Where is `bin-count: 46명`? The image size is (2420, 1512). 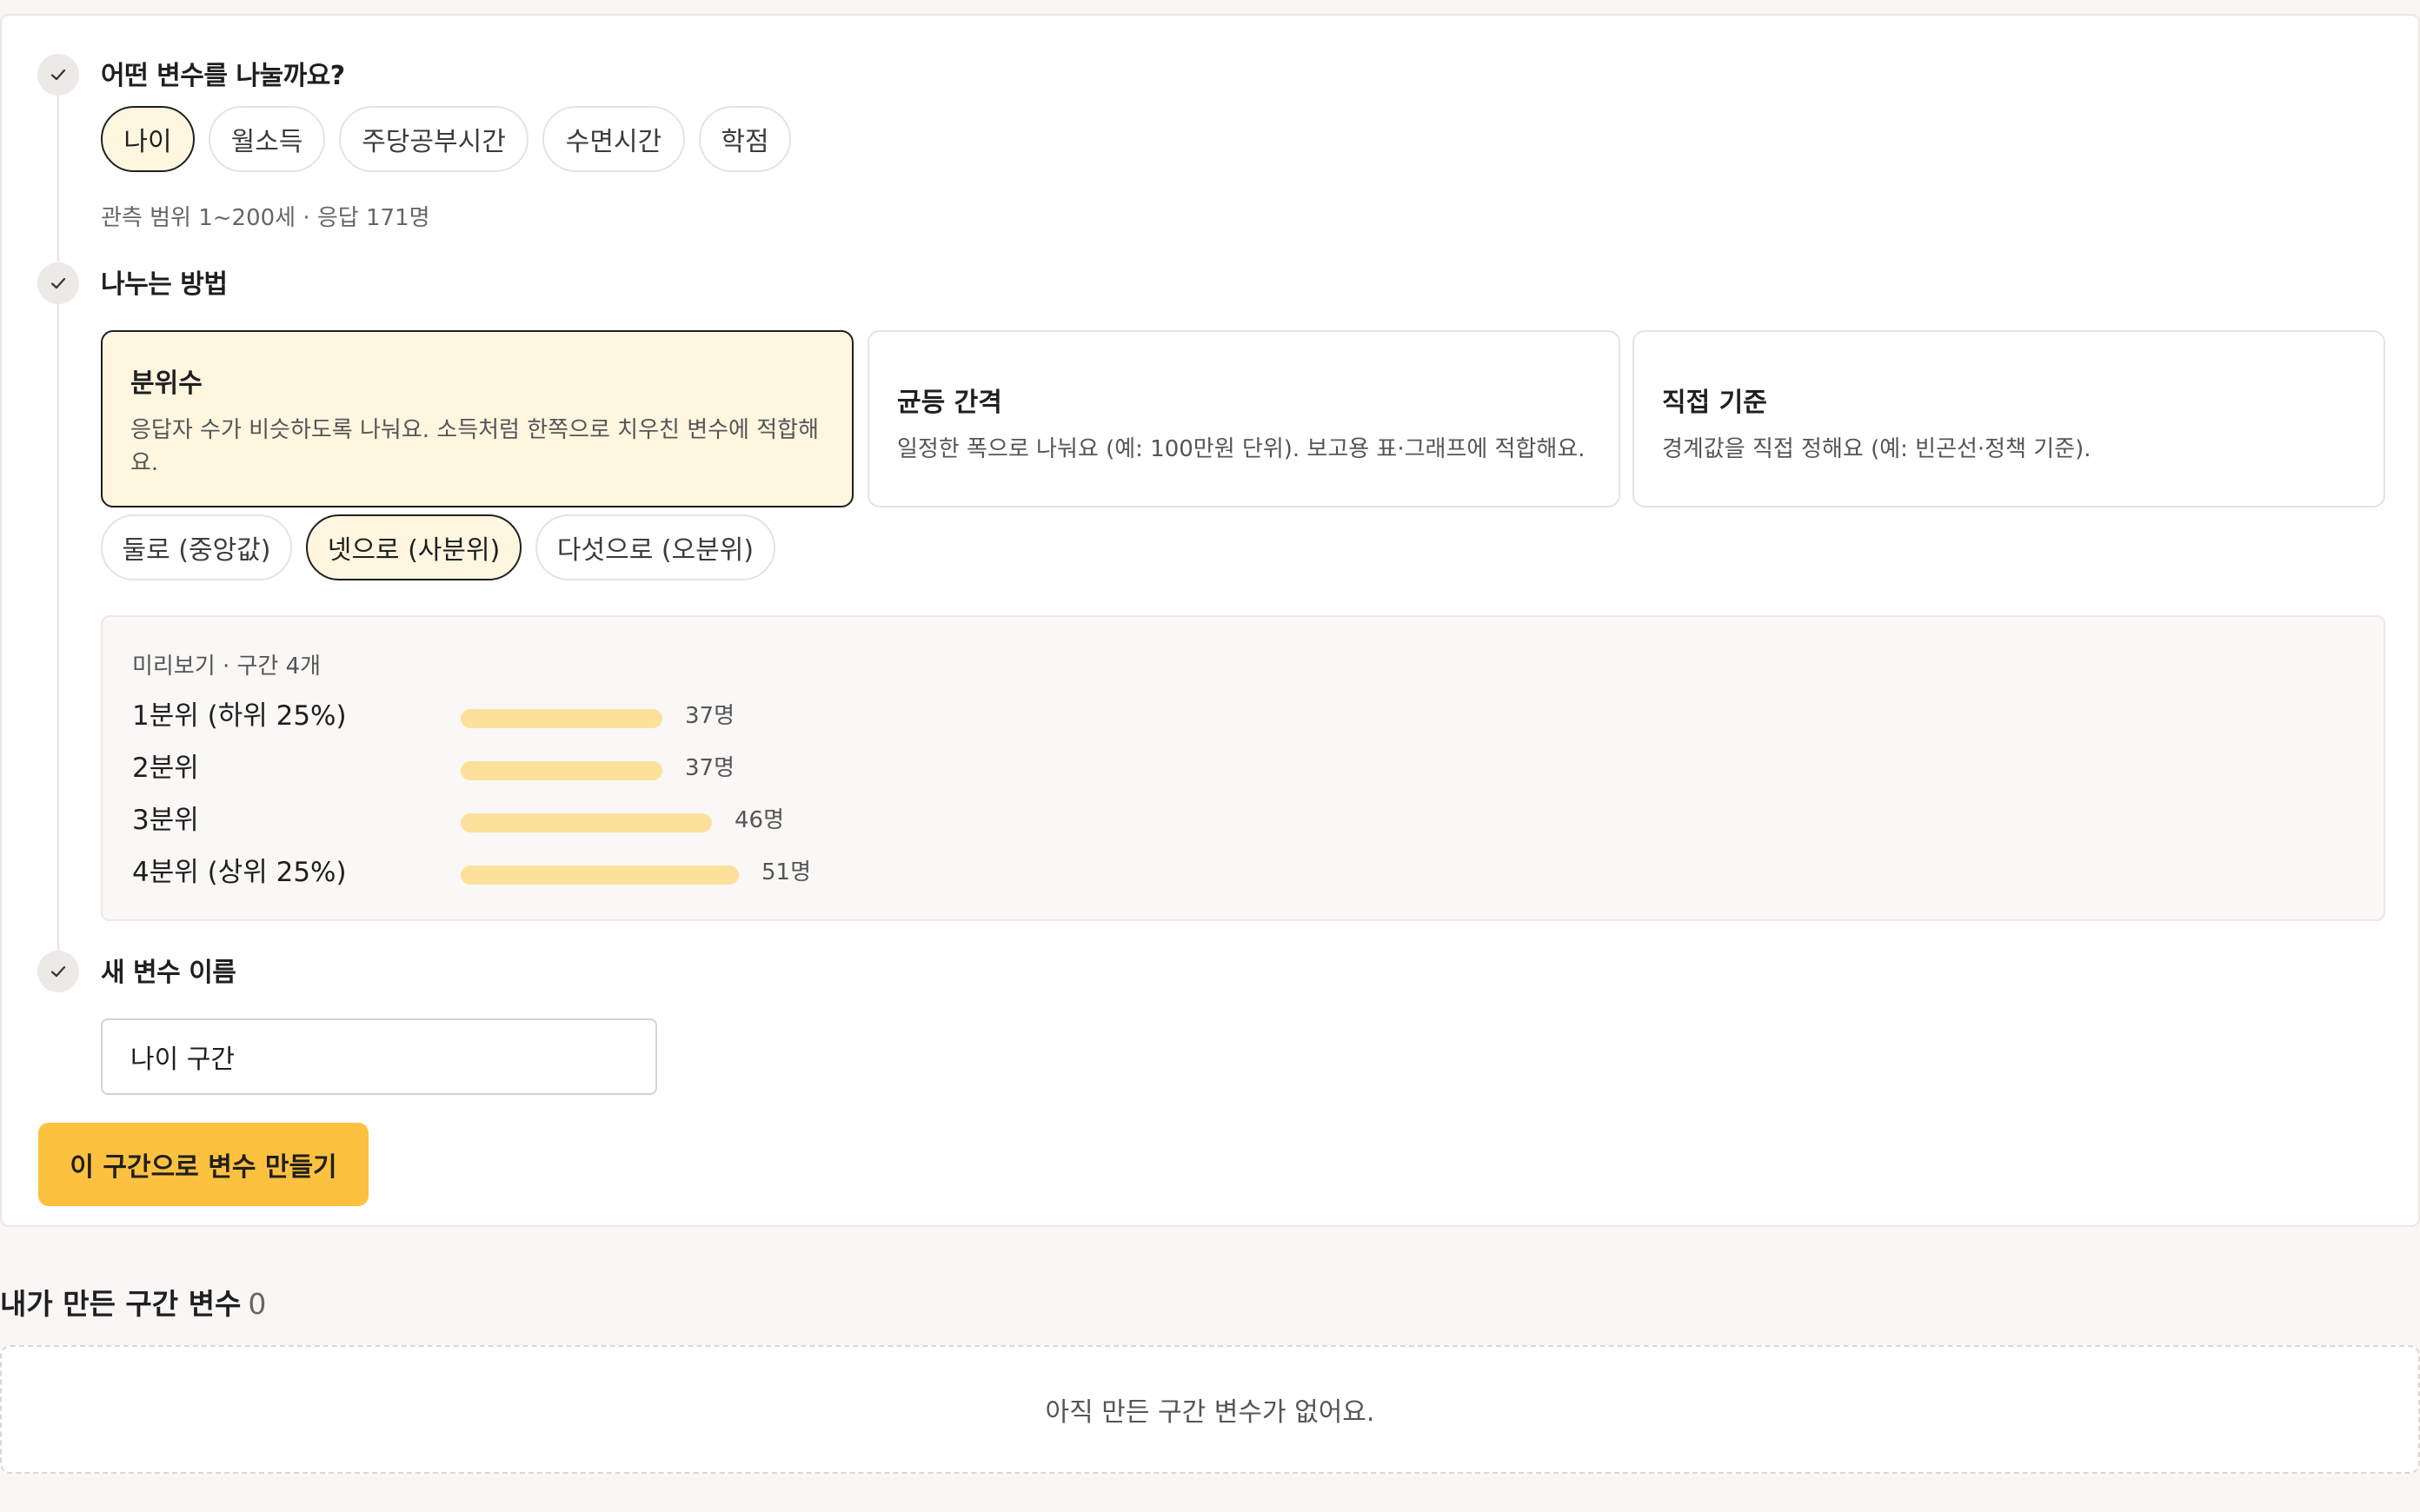
bin-count: 46명 is located at coordinates (760, 820).